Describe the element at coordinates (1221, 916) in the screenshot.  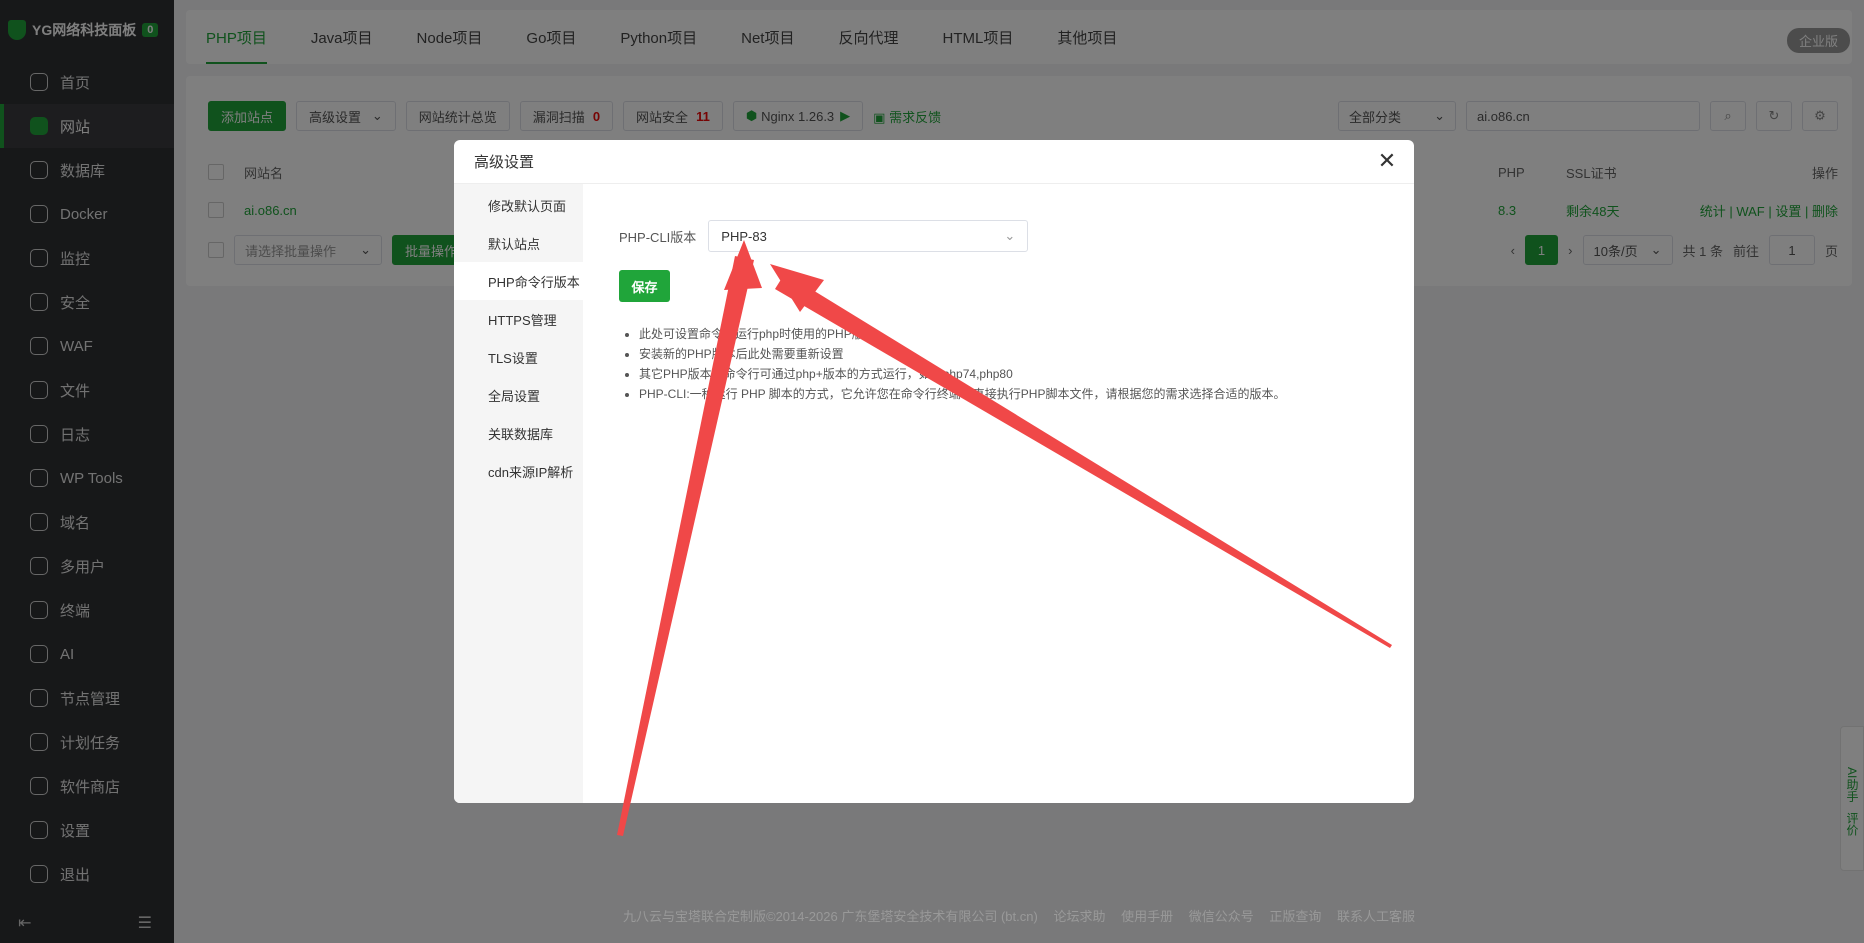
I see `footer-link-wechat: 微信公众号` at that location.